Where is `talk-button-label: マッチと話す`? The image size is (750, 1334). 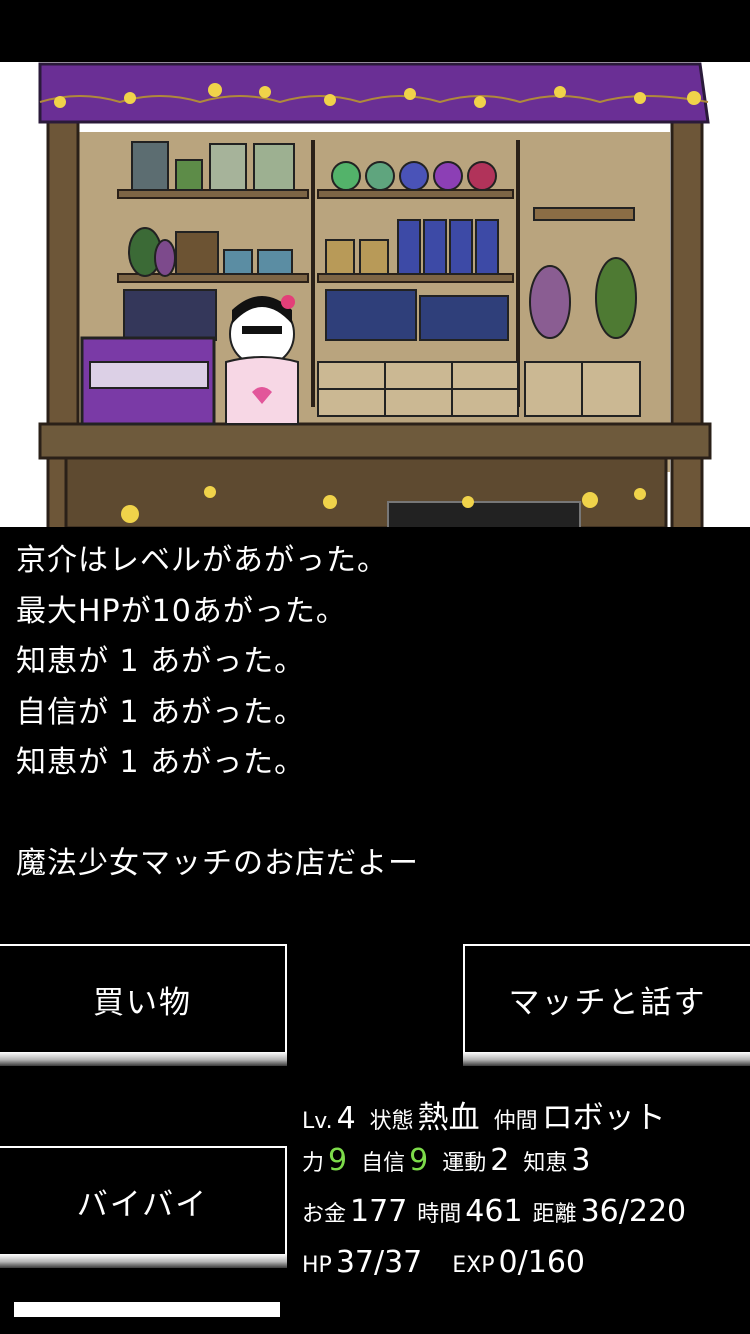 talk-button-label: マッチと話す is located at coordinates (607, 1002).